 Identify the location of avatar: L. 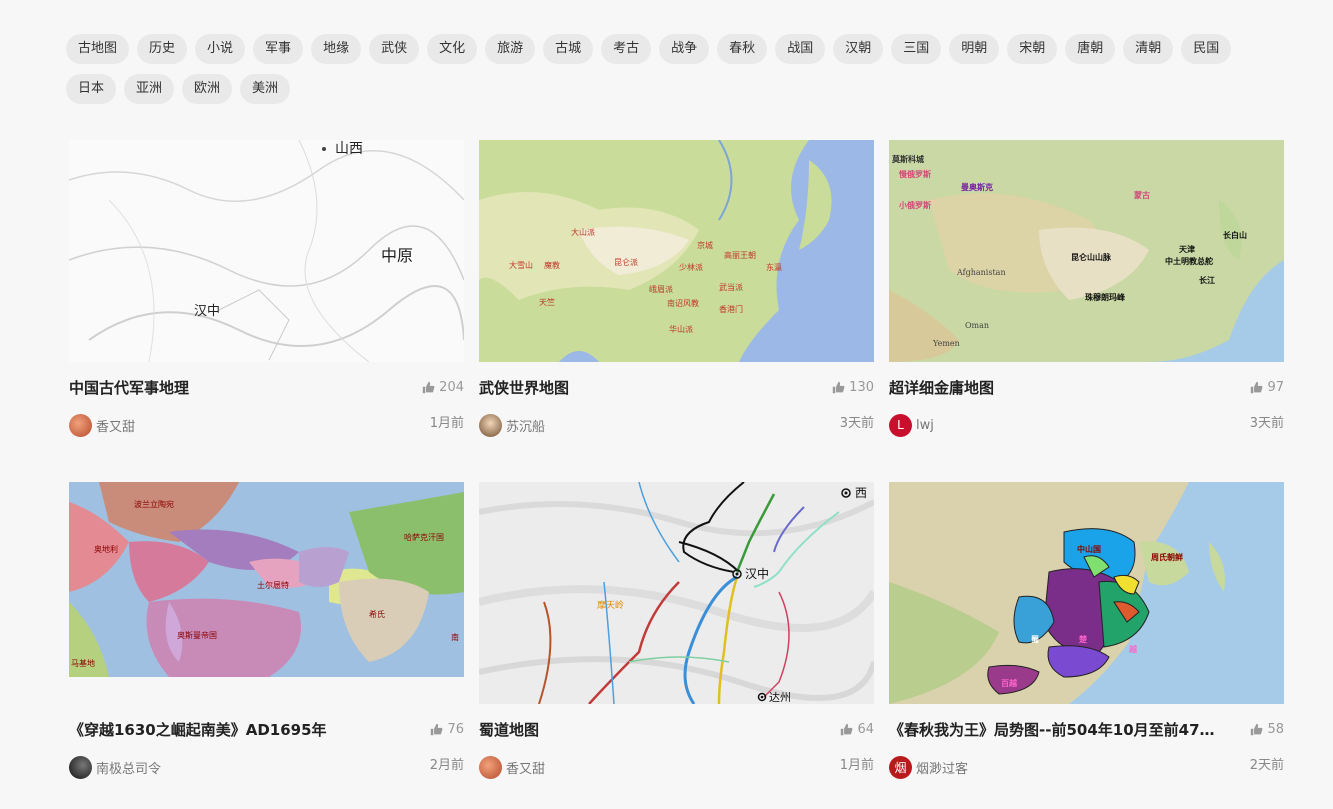
(900, 425).